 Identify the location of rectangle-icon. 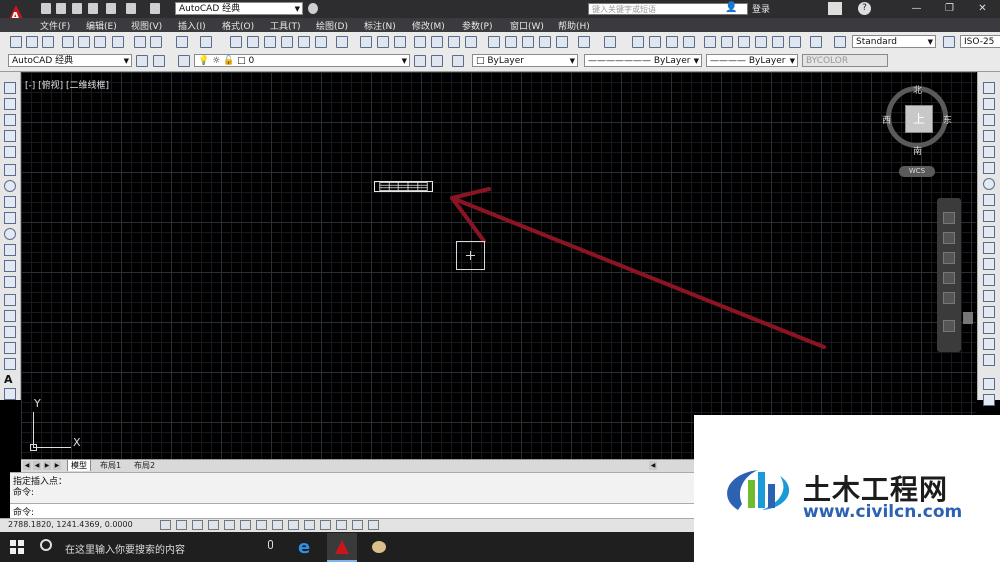
(10, 152).